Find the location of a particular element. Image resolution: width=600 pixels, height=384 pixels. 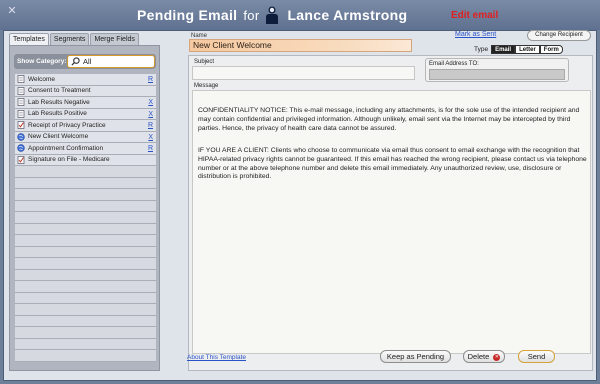

category-select: All is located at coordinates (111, 61).